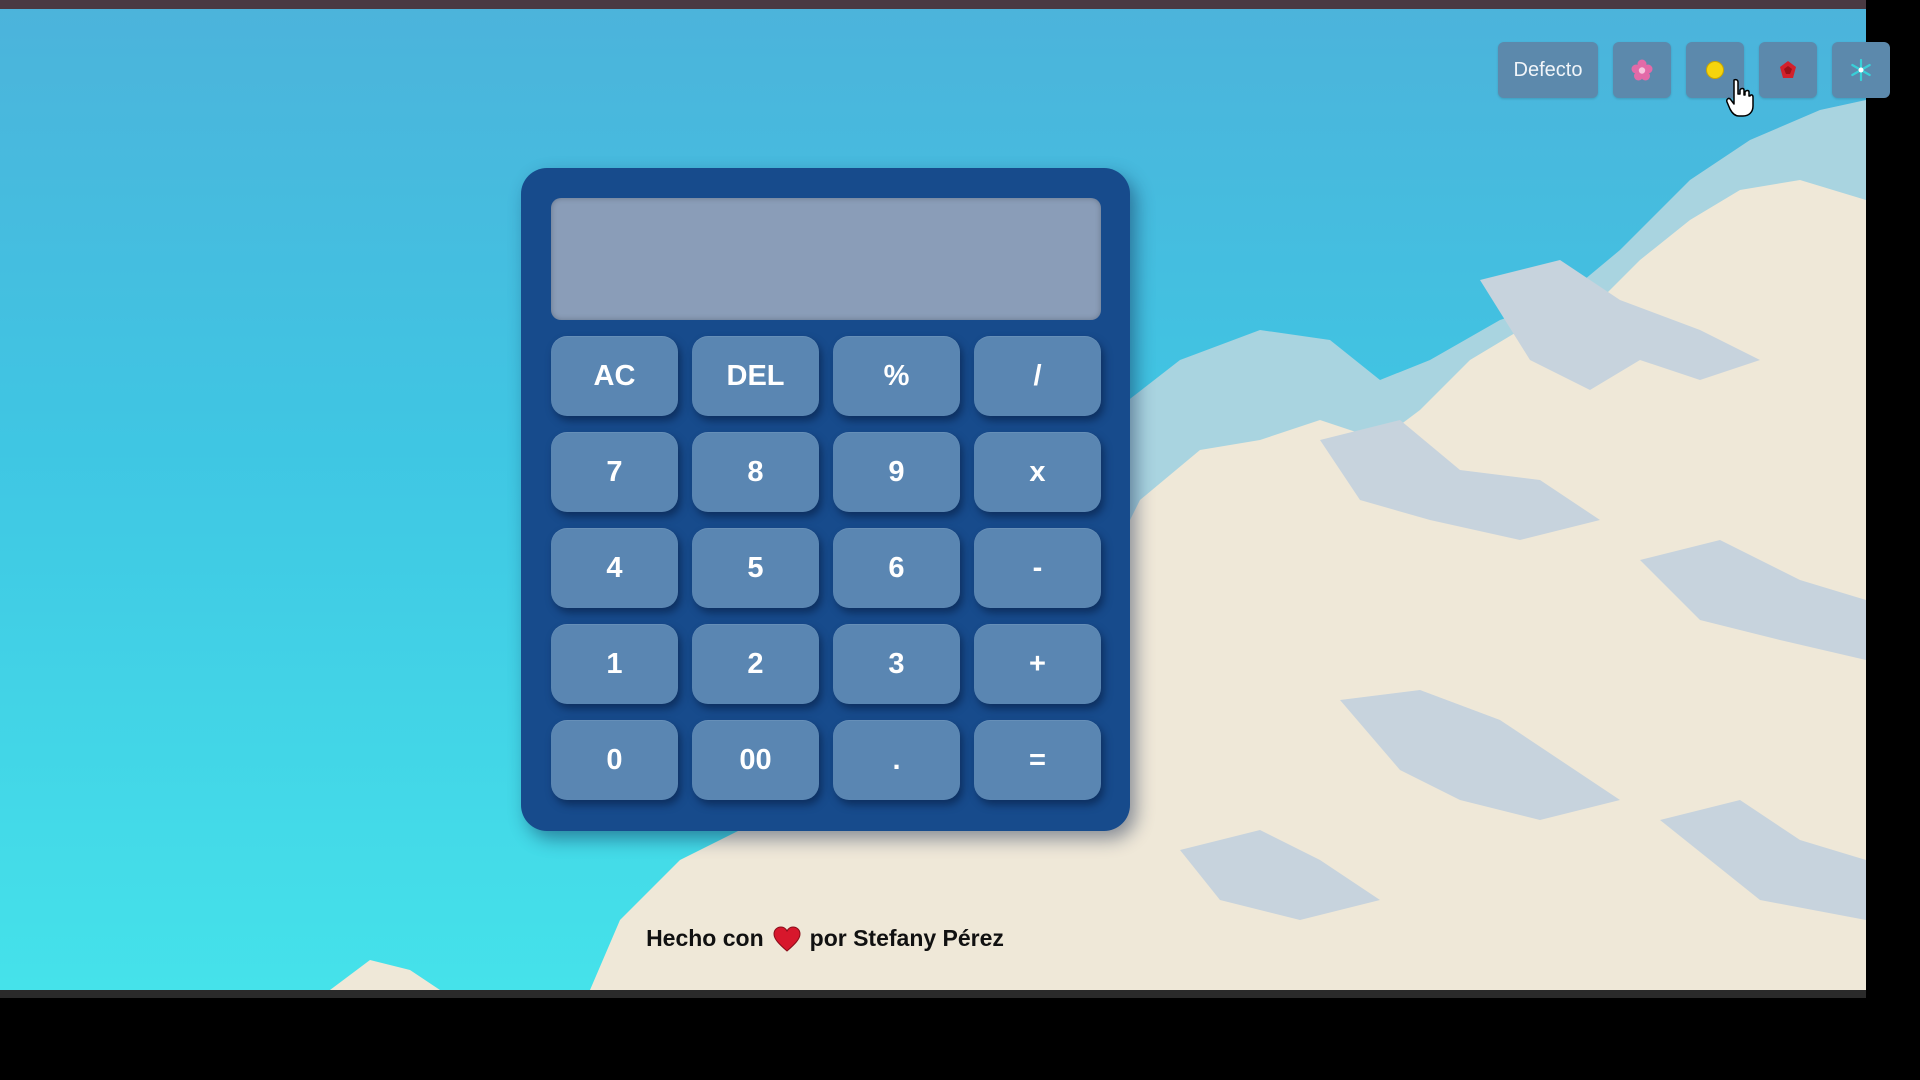 This screenshot has height=1080, width=1920. Describe the element at coordinates (896, 376) in the screenshot. I see `key-percent: %` at that location.